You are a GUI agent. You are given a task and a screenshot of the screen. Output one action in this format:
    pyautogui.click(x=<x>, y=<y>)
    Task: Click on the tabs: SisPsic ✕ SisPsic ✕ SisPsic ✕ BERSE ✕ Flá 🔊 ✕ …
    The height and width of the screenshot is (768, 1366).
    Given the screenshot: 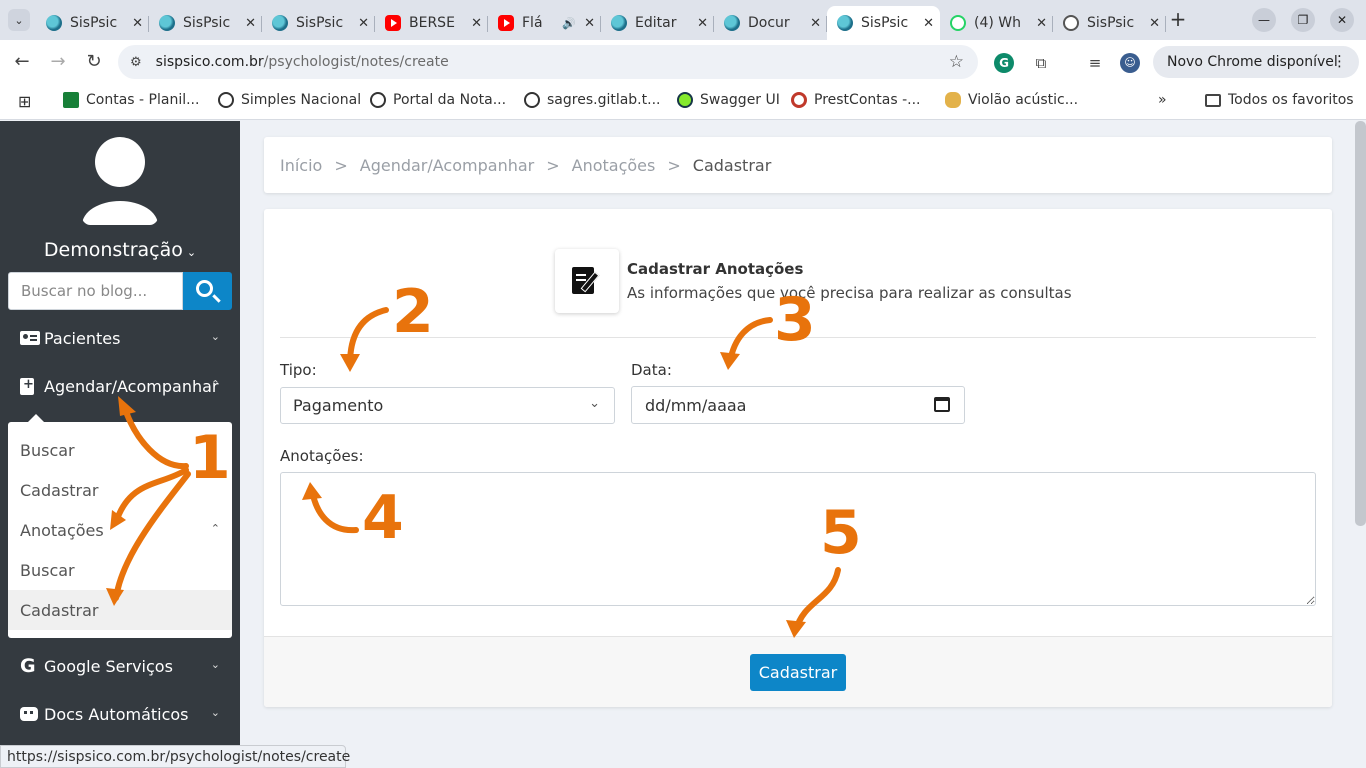 What is the action you would take?
    pyautogui.click(x=601, y=23)
    